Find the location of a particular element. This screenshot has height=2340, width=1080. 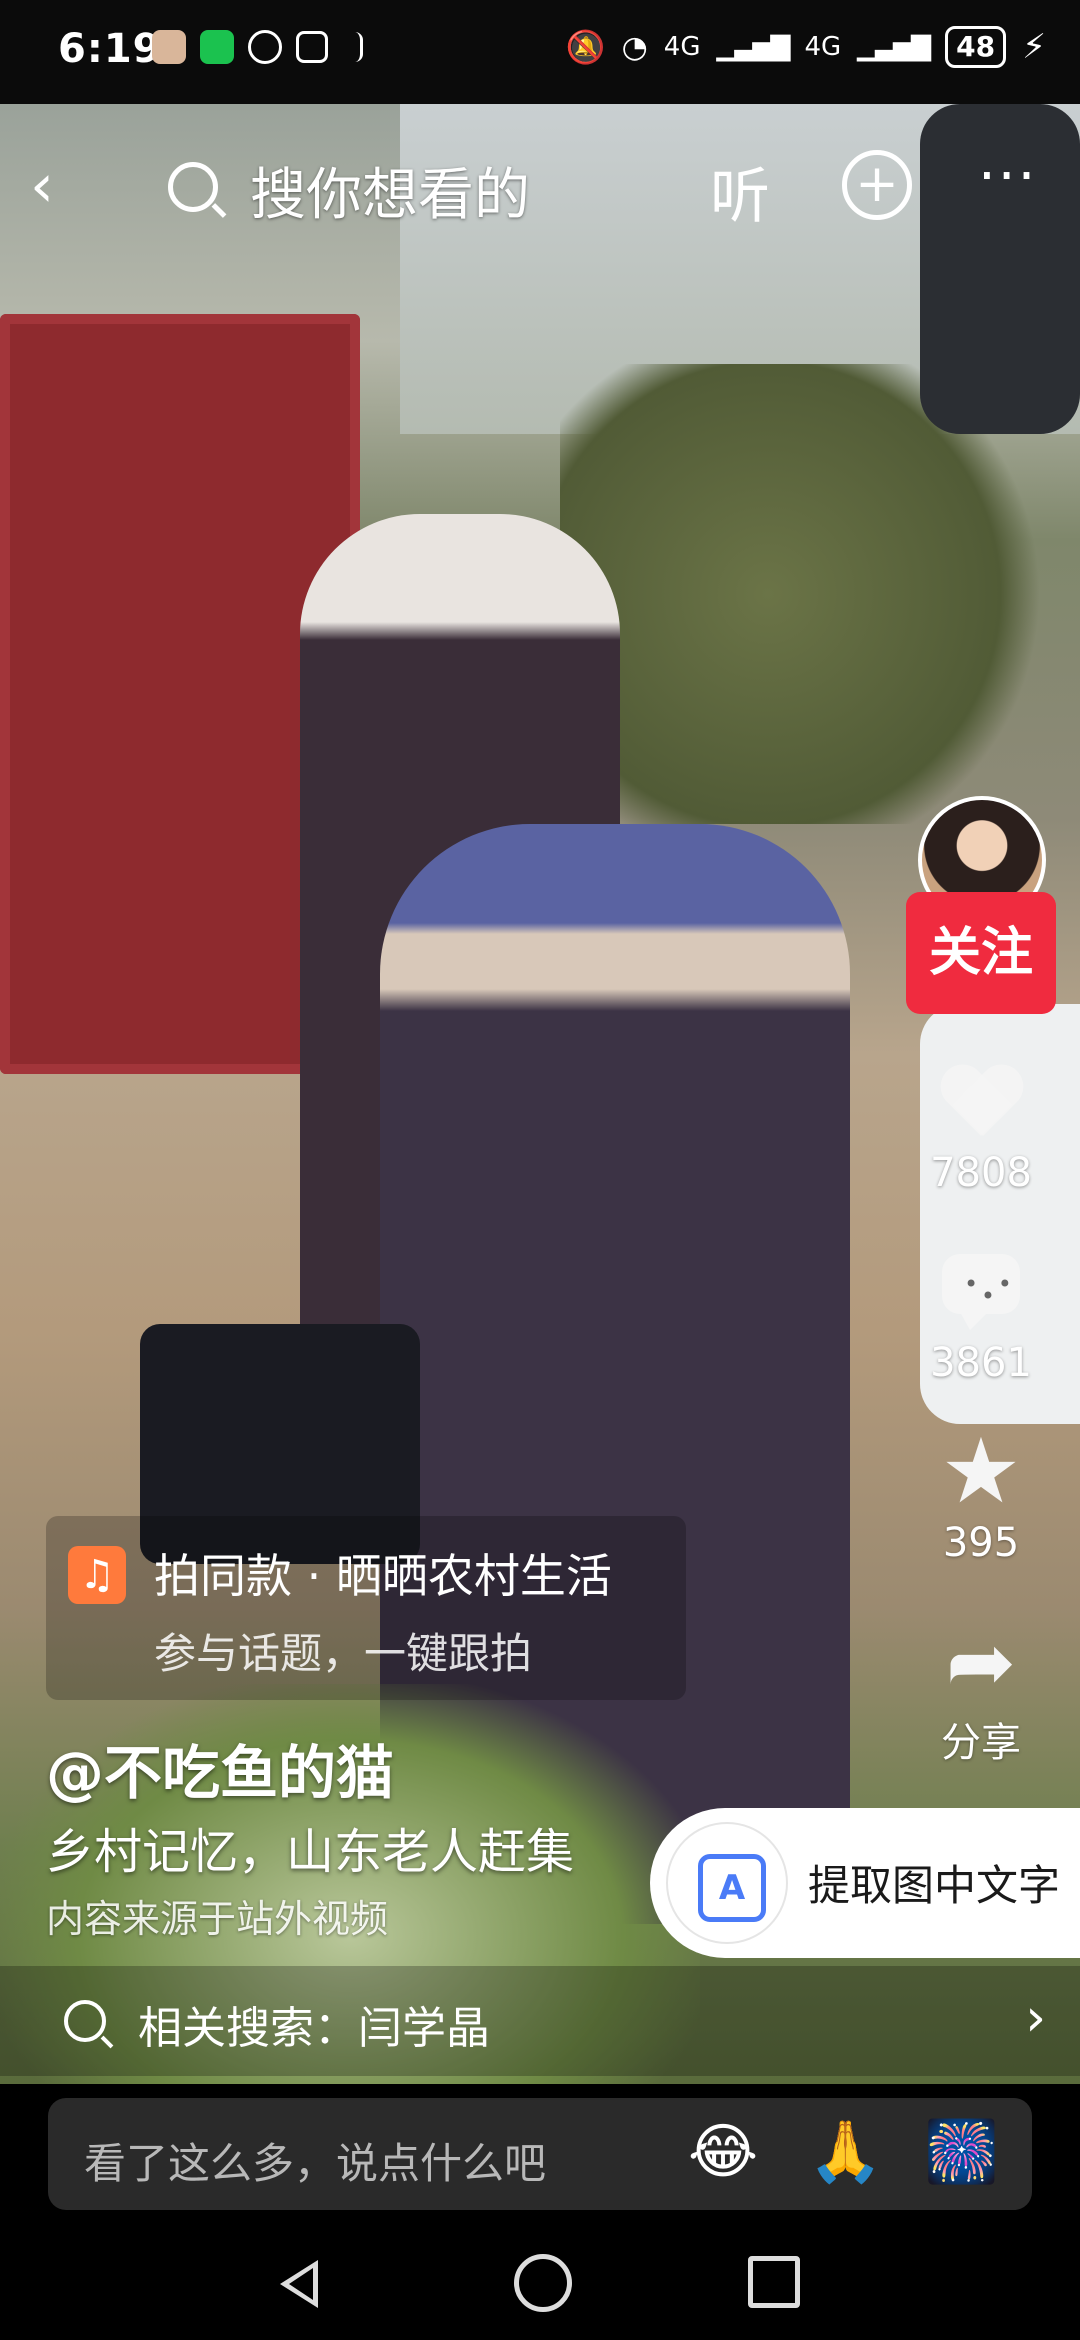

listen-button: 听 is located at coordinates (740, 191).